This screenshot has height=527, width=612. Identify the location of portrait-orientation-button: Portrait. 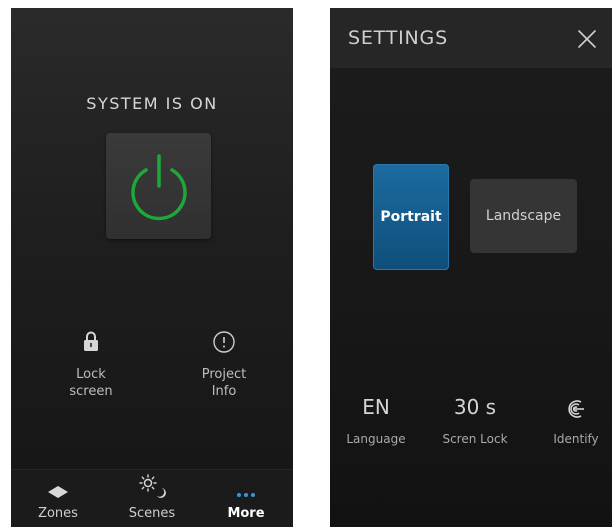
(411, 217).